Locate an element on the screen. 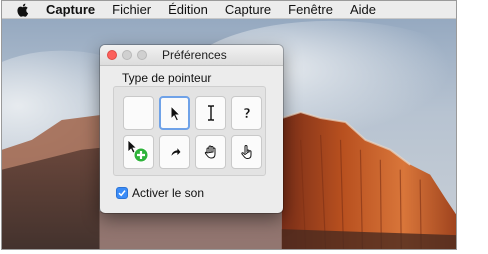  sound-option: Activer le son is located at coordinates (160, 193).